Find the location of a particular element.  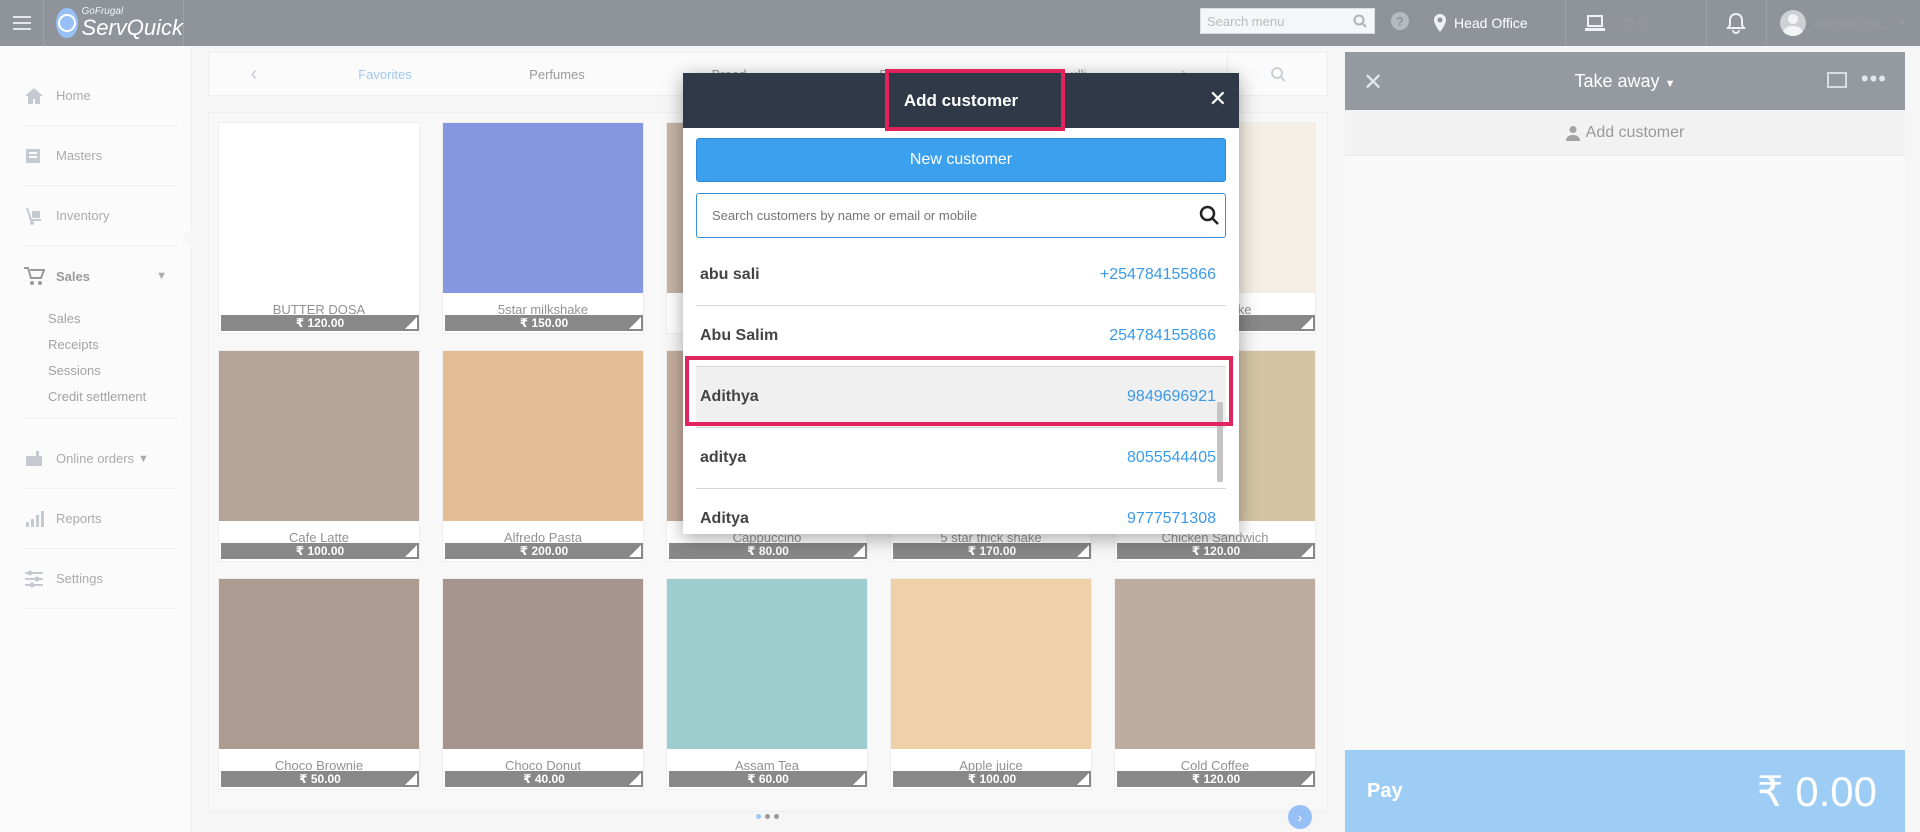

highlight-box-customer is located at coordinates (959, 391).